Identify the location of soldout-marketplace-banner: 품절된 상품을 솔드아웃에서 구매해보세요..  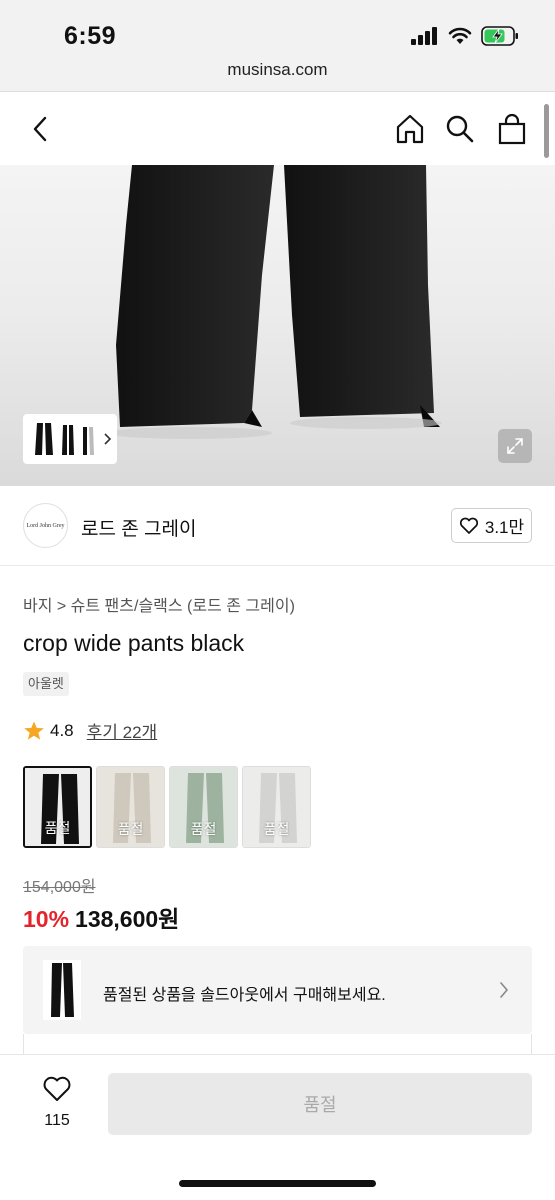
(277, 990).